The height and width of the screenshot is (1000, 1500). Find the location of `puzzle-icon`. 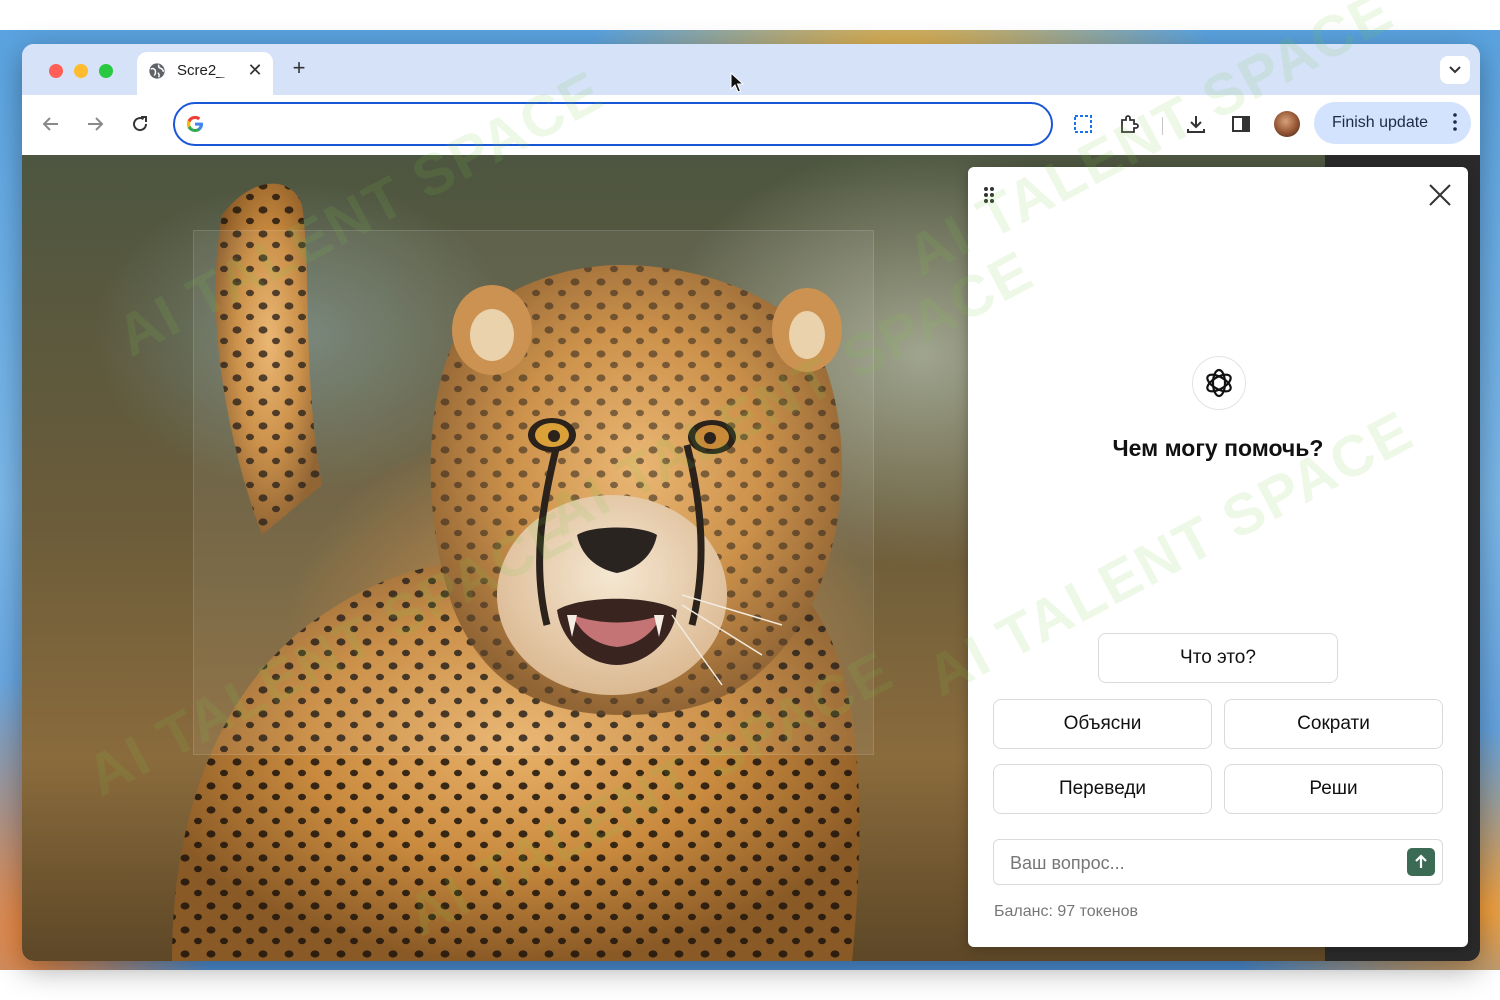

puzzle-icon is located at coordinates (1130, 124).